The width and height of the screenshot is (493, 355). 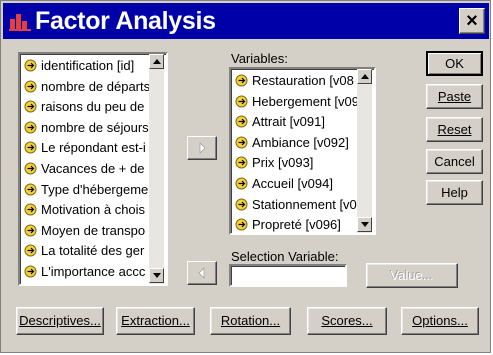 I want to click on list-item-label: Propreté [v096], so click(x=296, y=225).